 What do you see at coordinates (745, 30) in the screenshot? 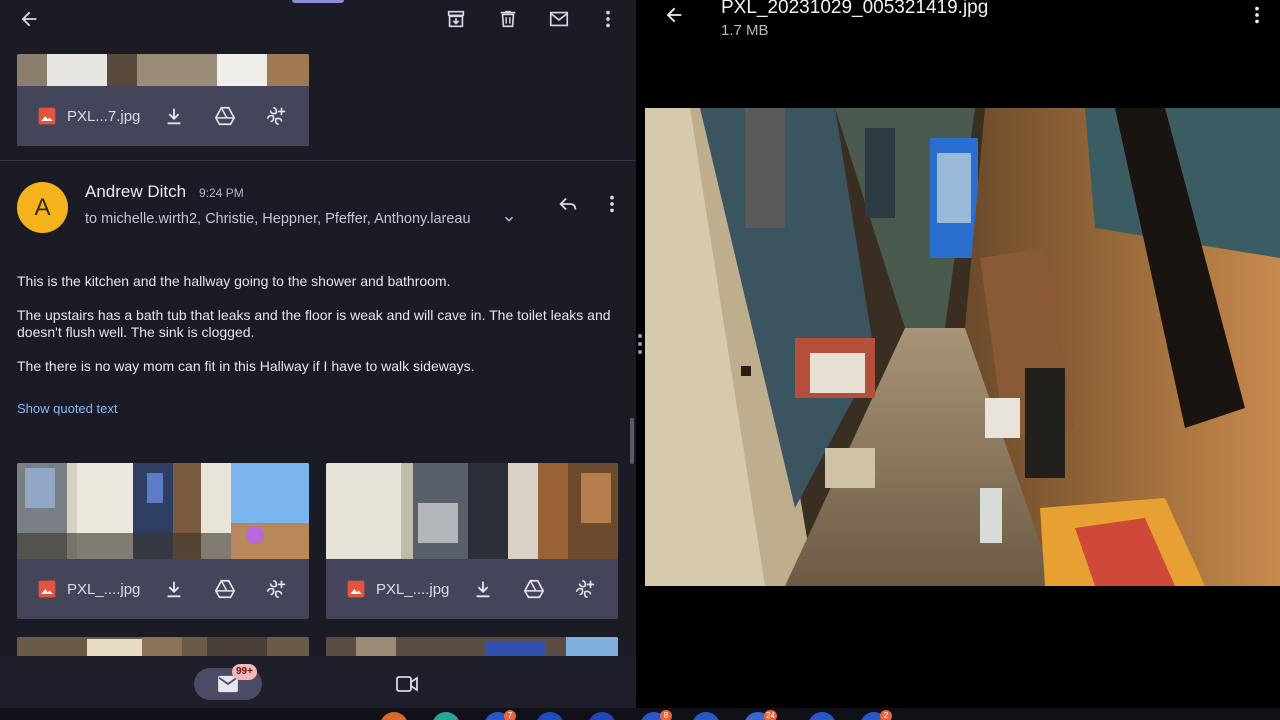
I see `image-file-size: 1.7 MB` at bounding box center [745, 30].